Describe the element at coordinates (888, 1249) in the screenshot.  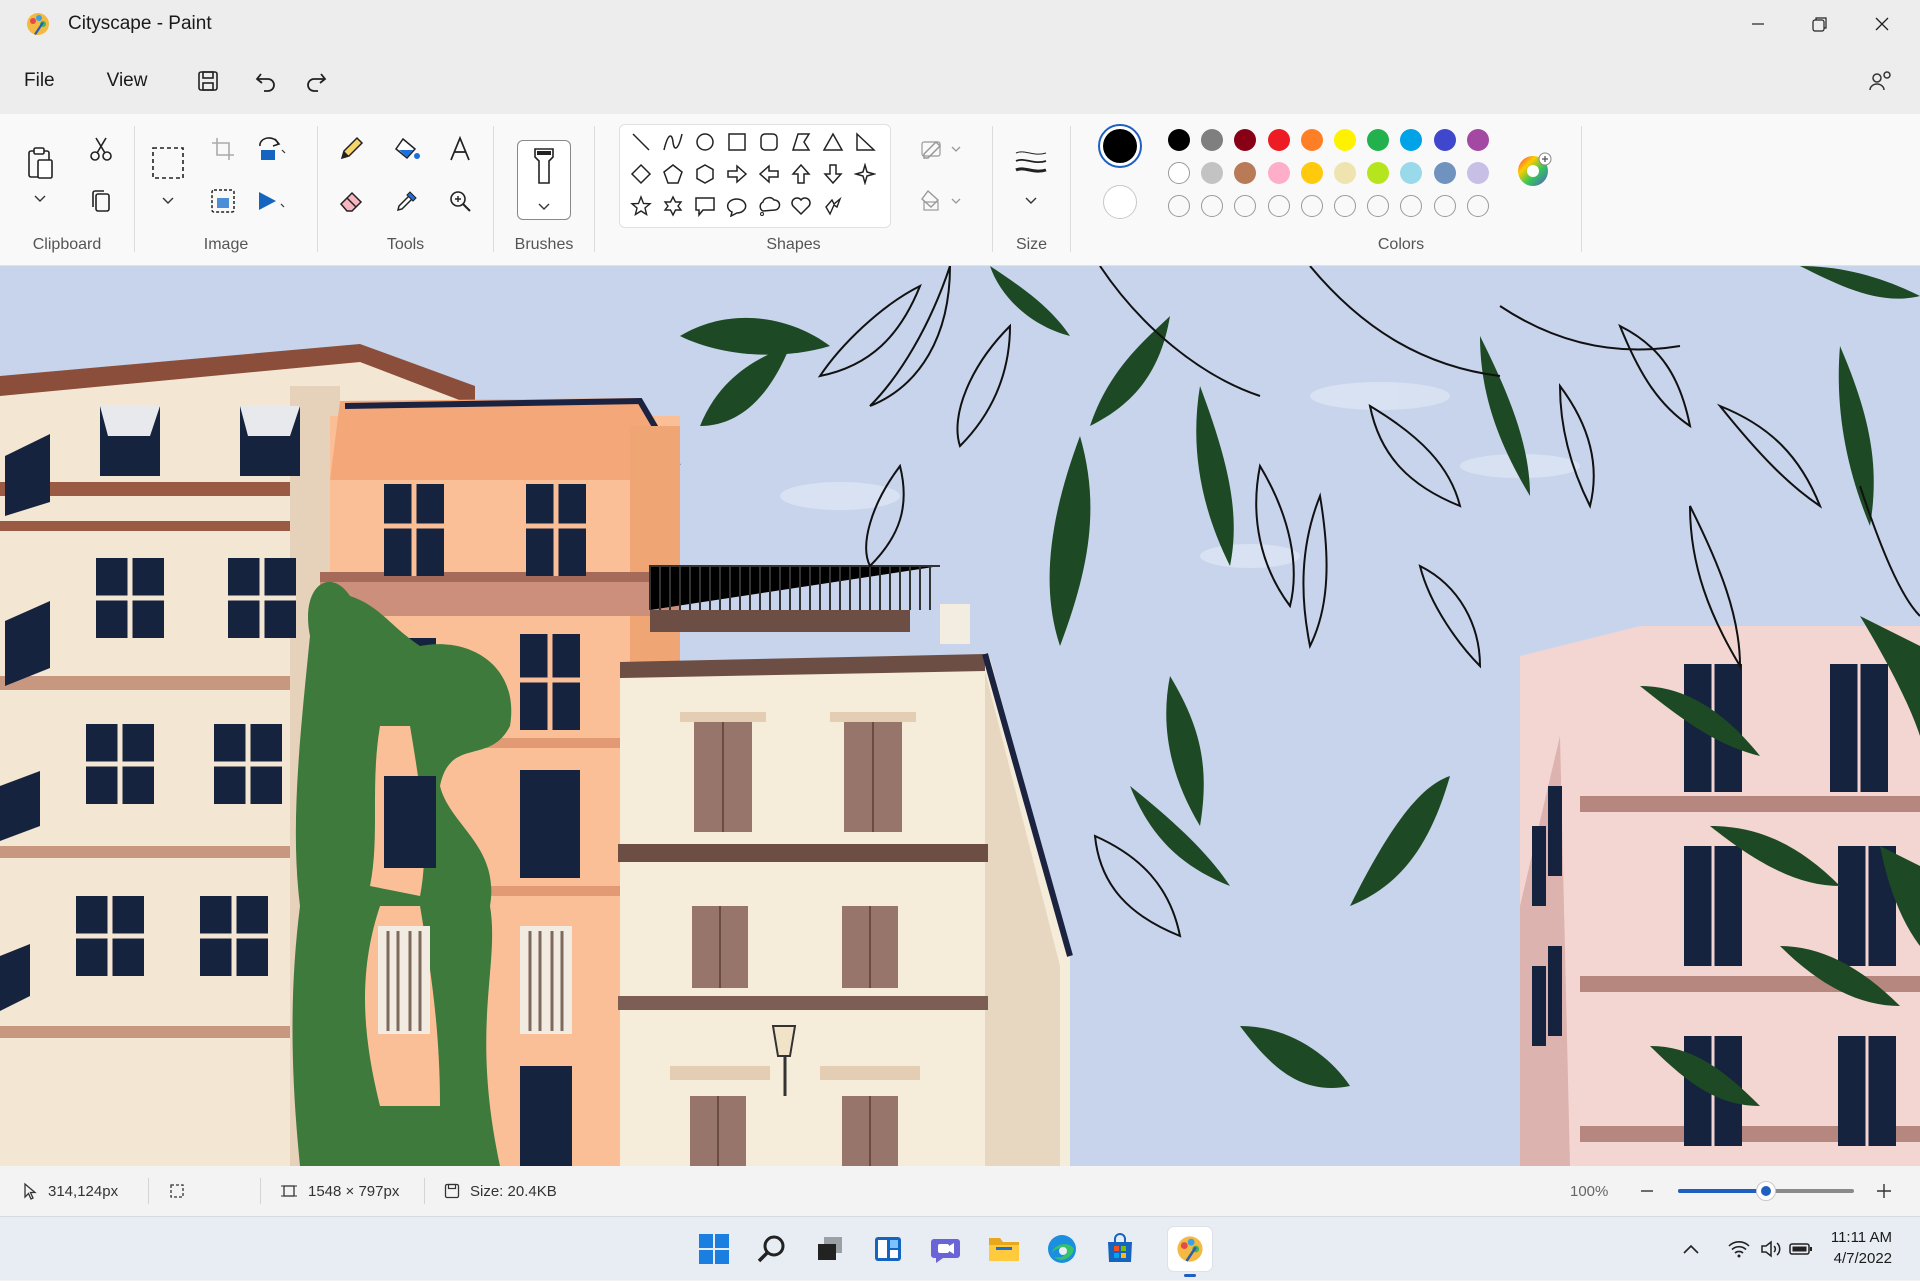
I see `widgets-button` at that location.